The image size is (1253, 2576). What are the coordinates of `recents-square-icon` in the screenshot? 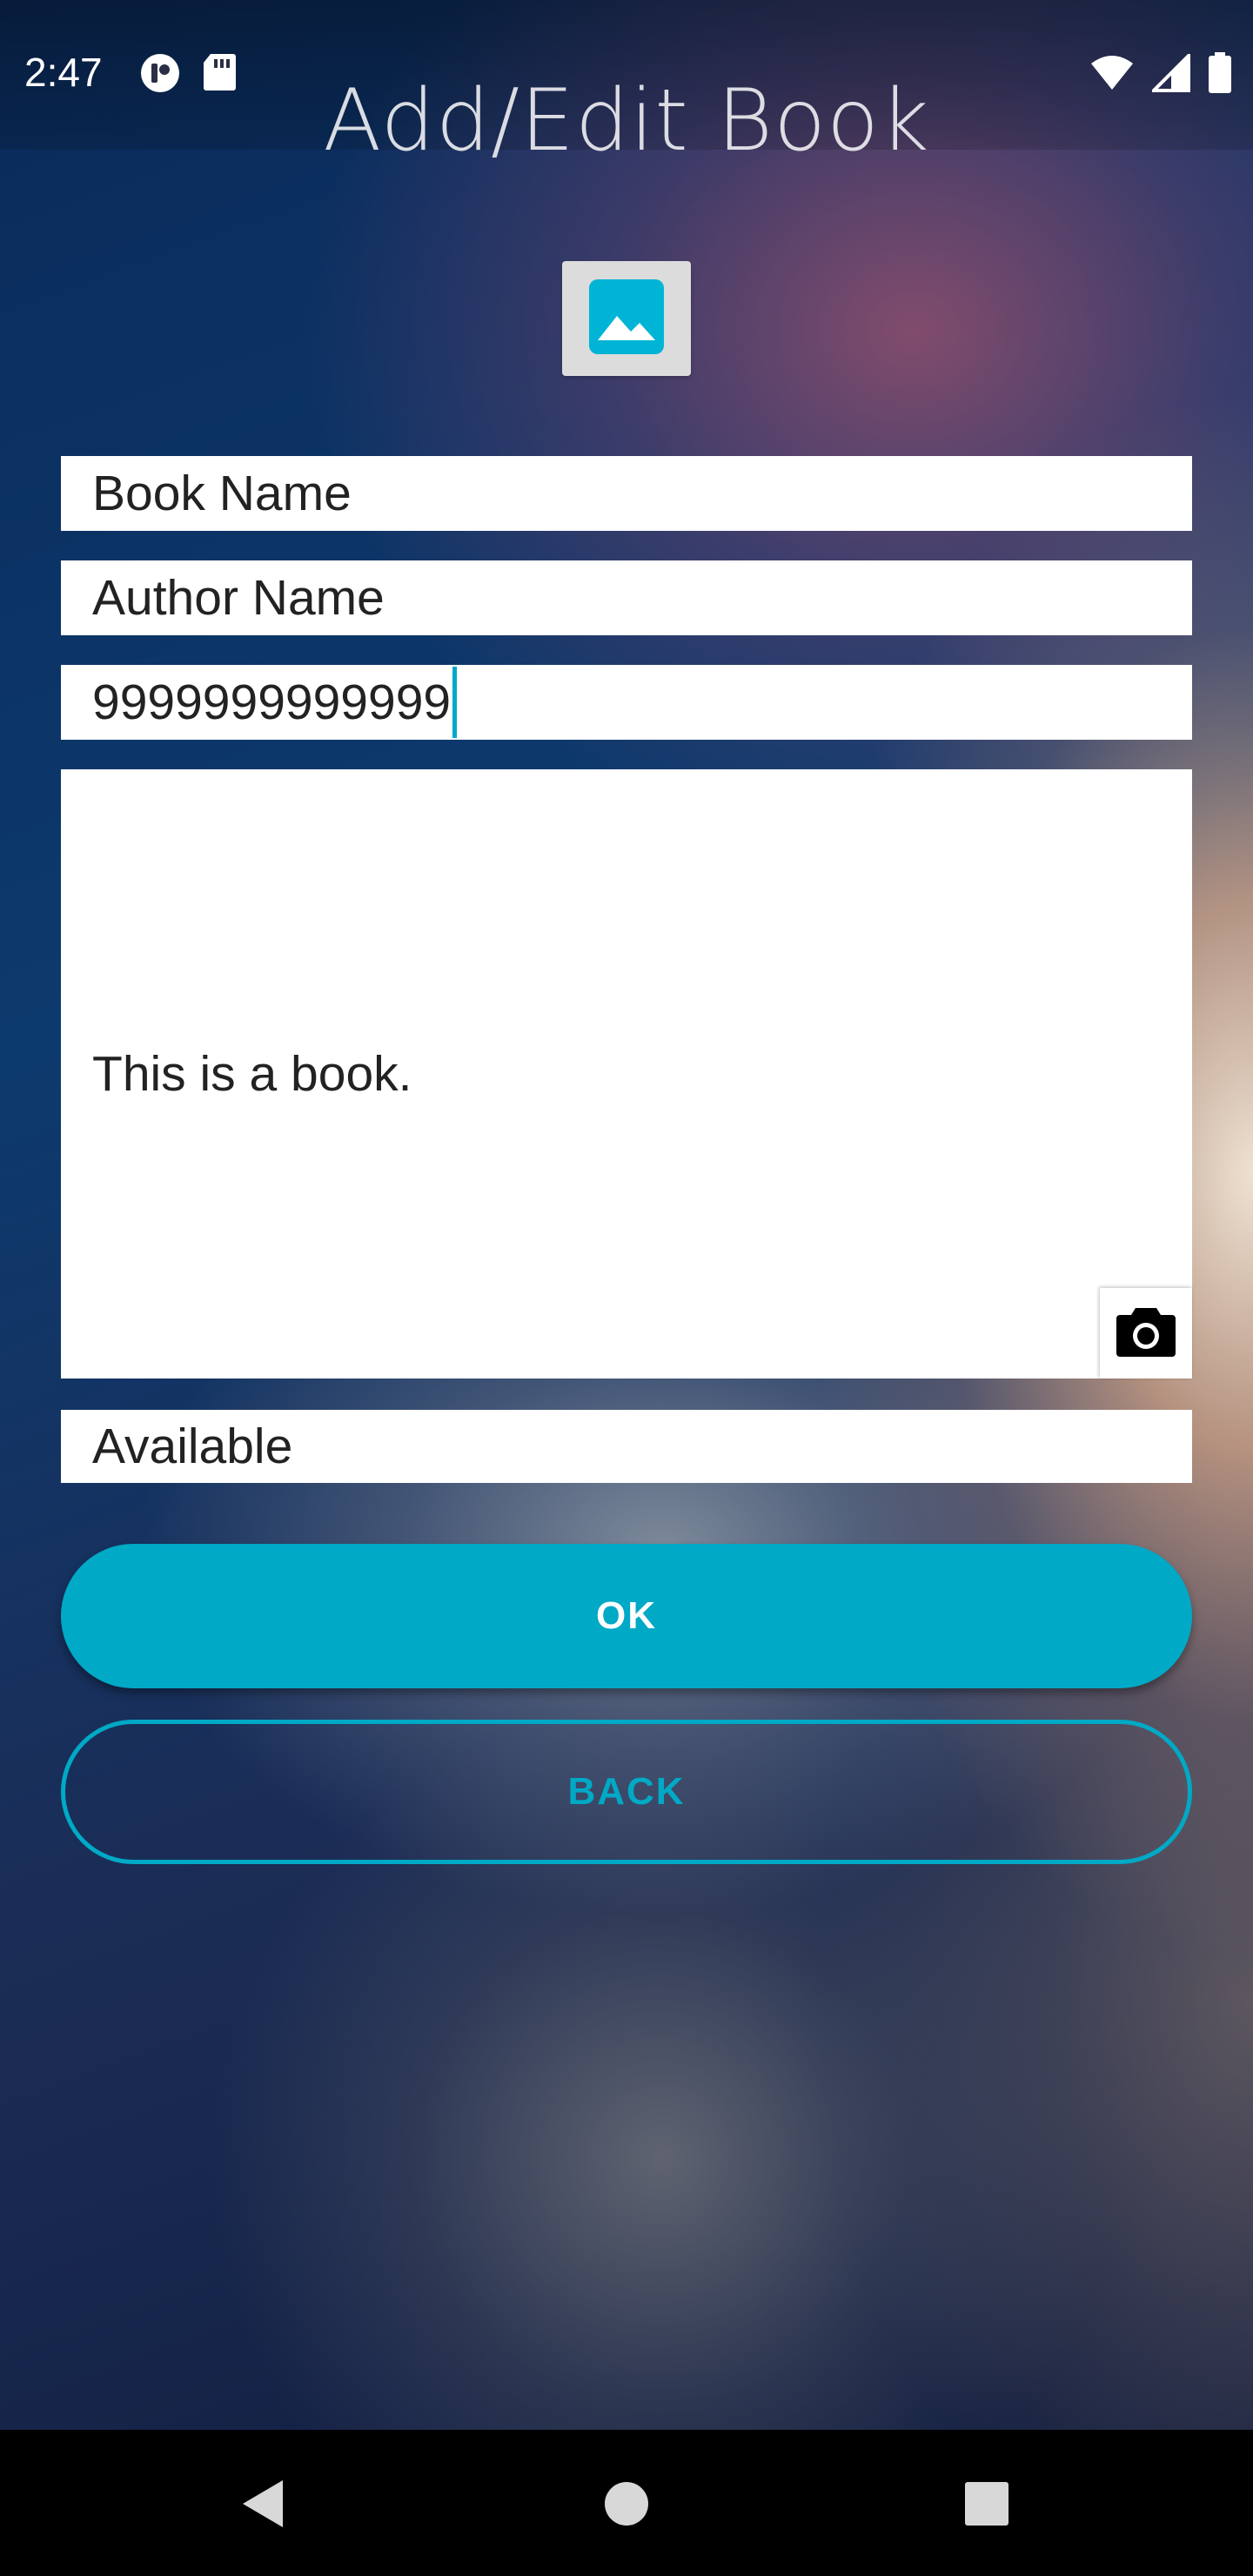 It's located at (987, 2504).